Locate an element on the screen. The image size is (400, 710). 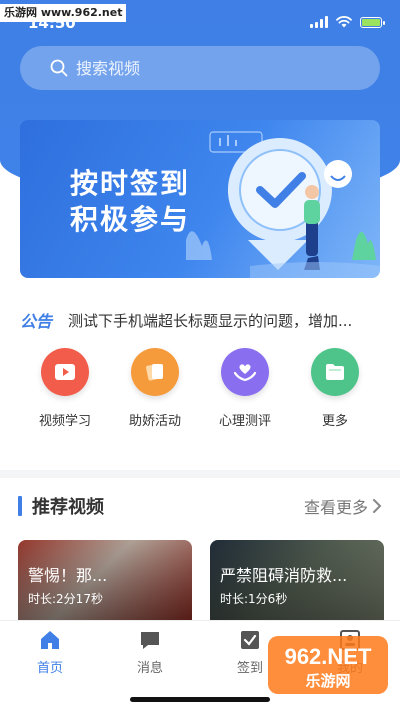
play-icon is located at coordinates (65, 372).